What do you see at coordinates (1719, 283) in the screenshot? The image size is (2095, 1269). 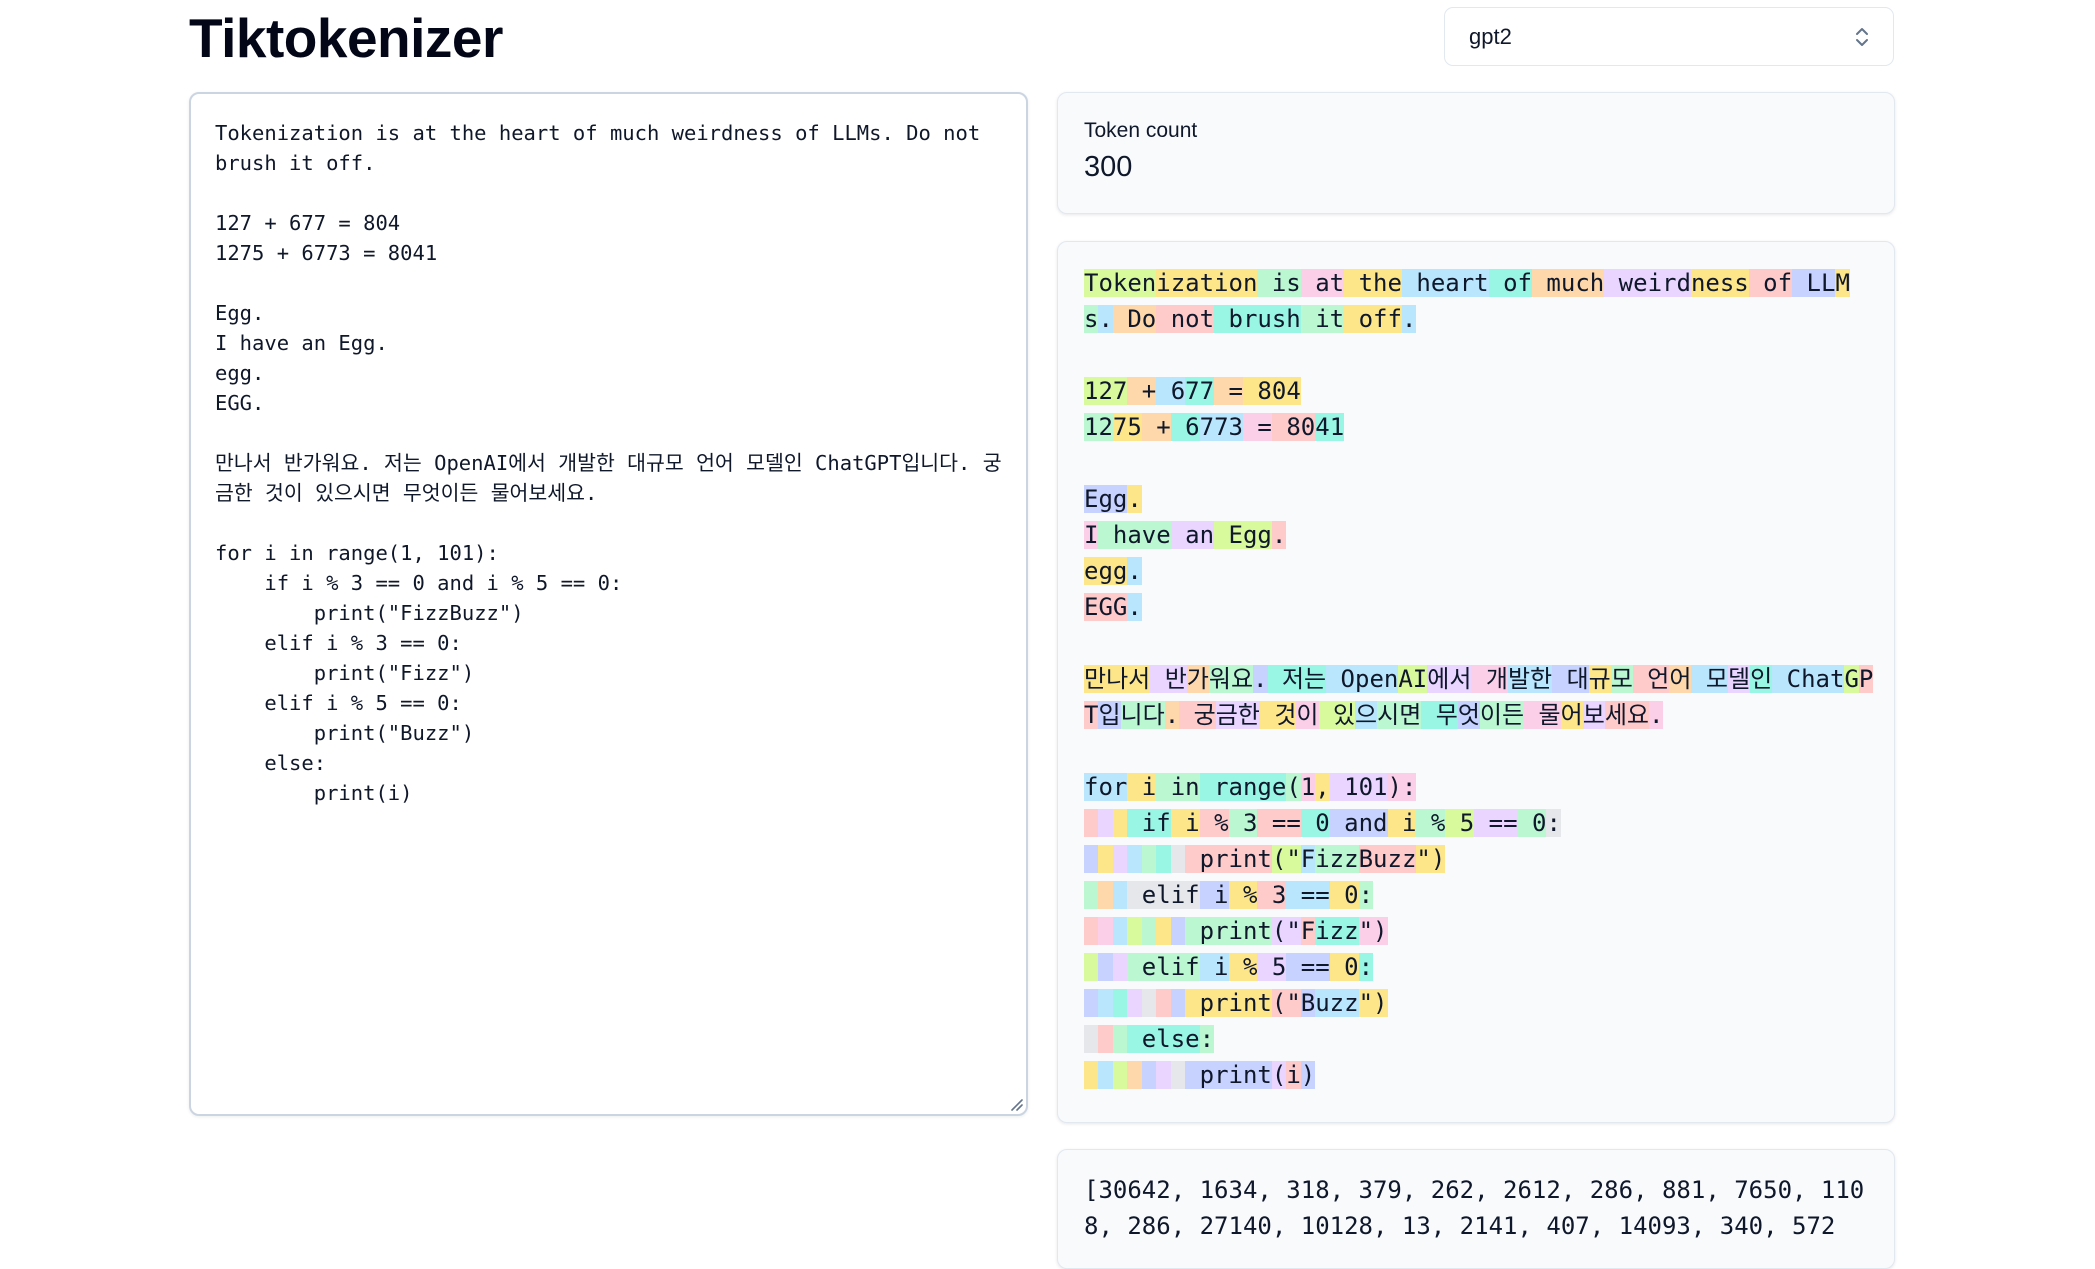 I see `token-chip: ness` at bounding box center [1719, 283].